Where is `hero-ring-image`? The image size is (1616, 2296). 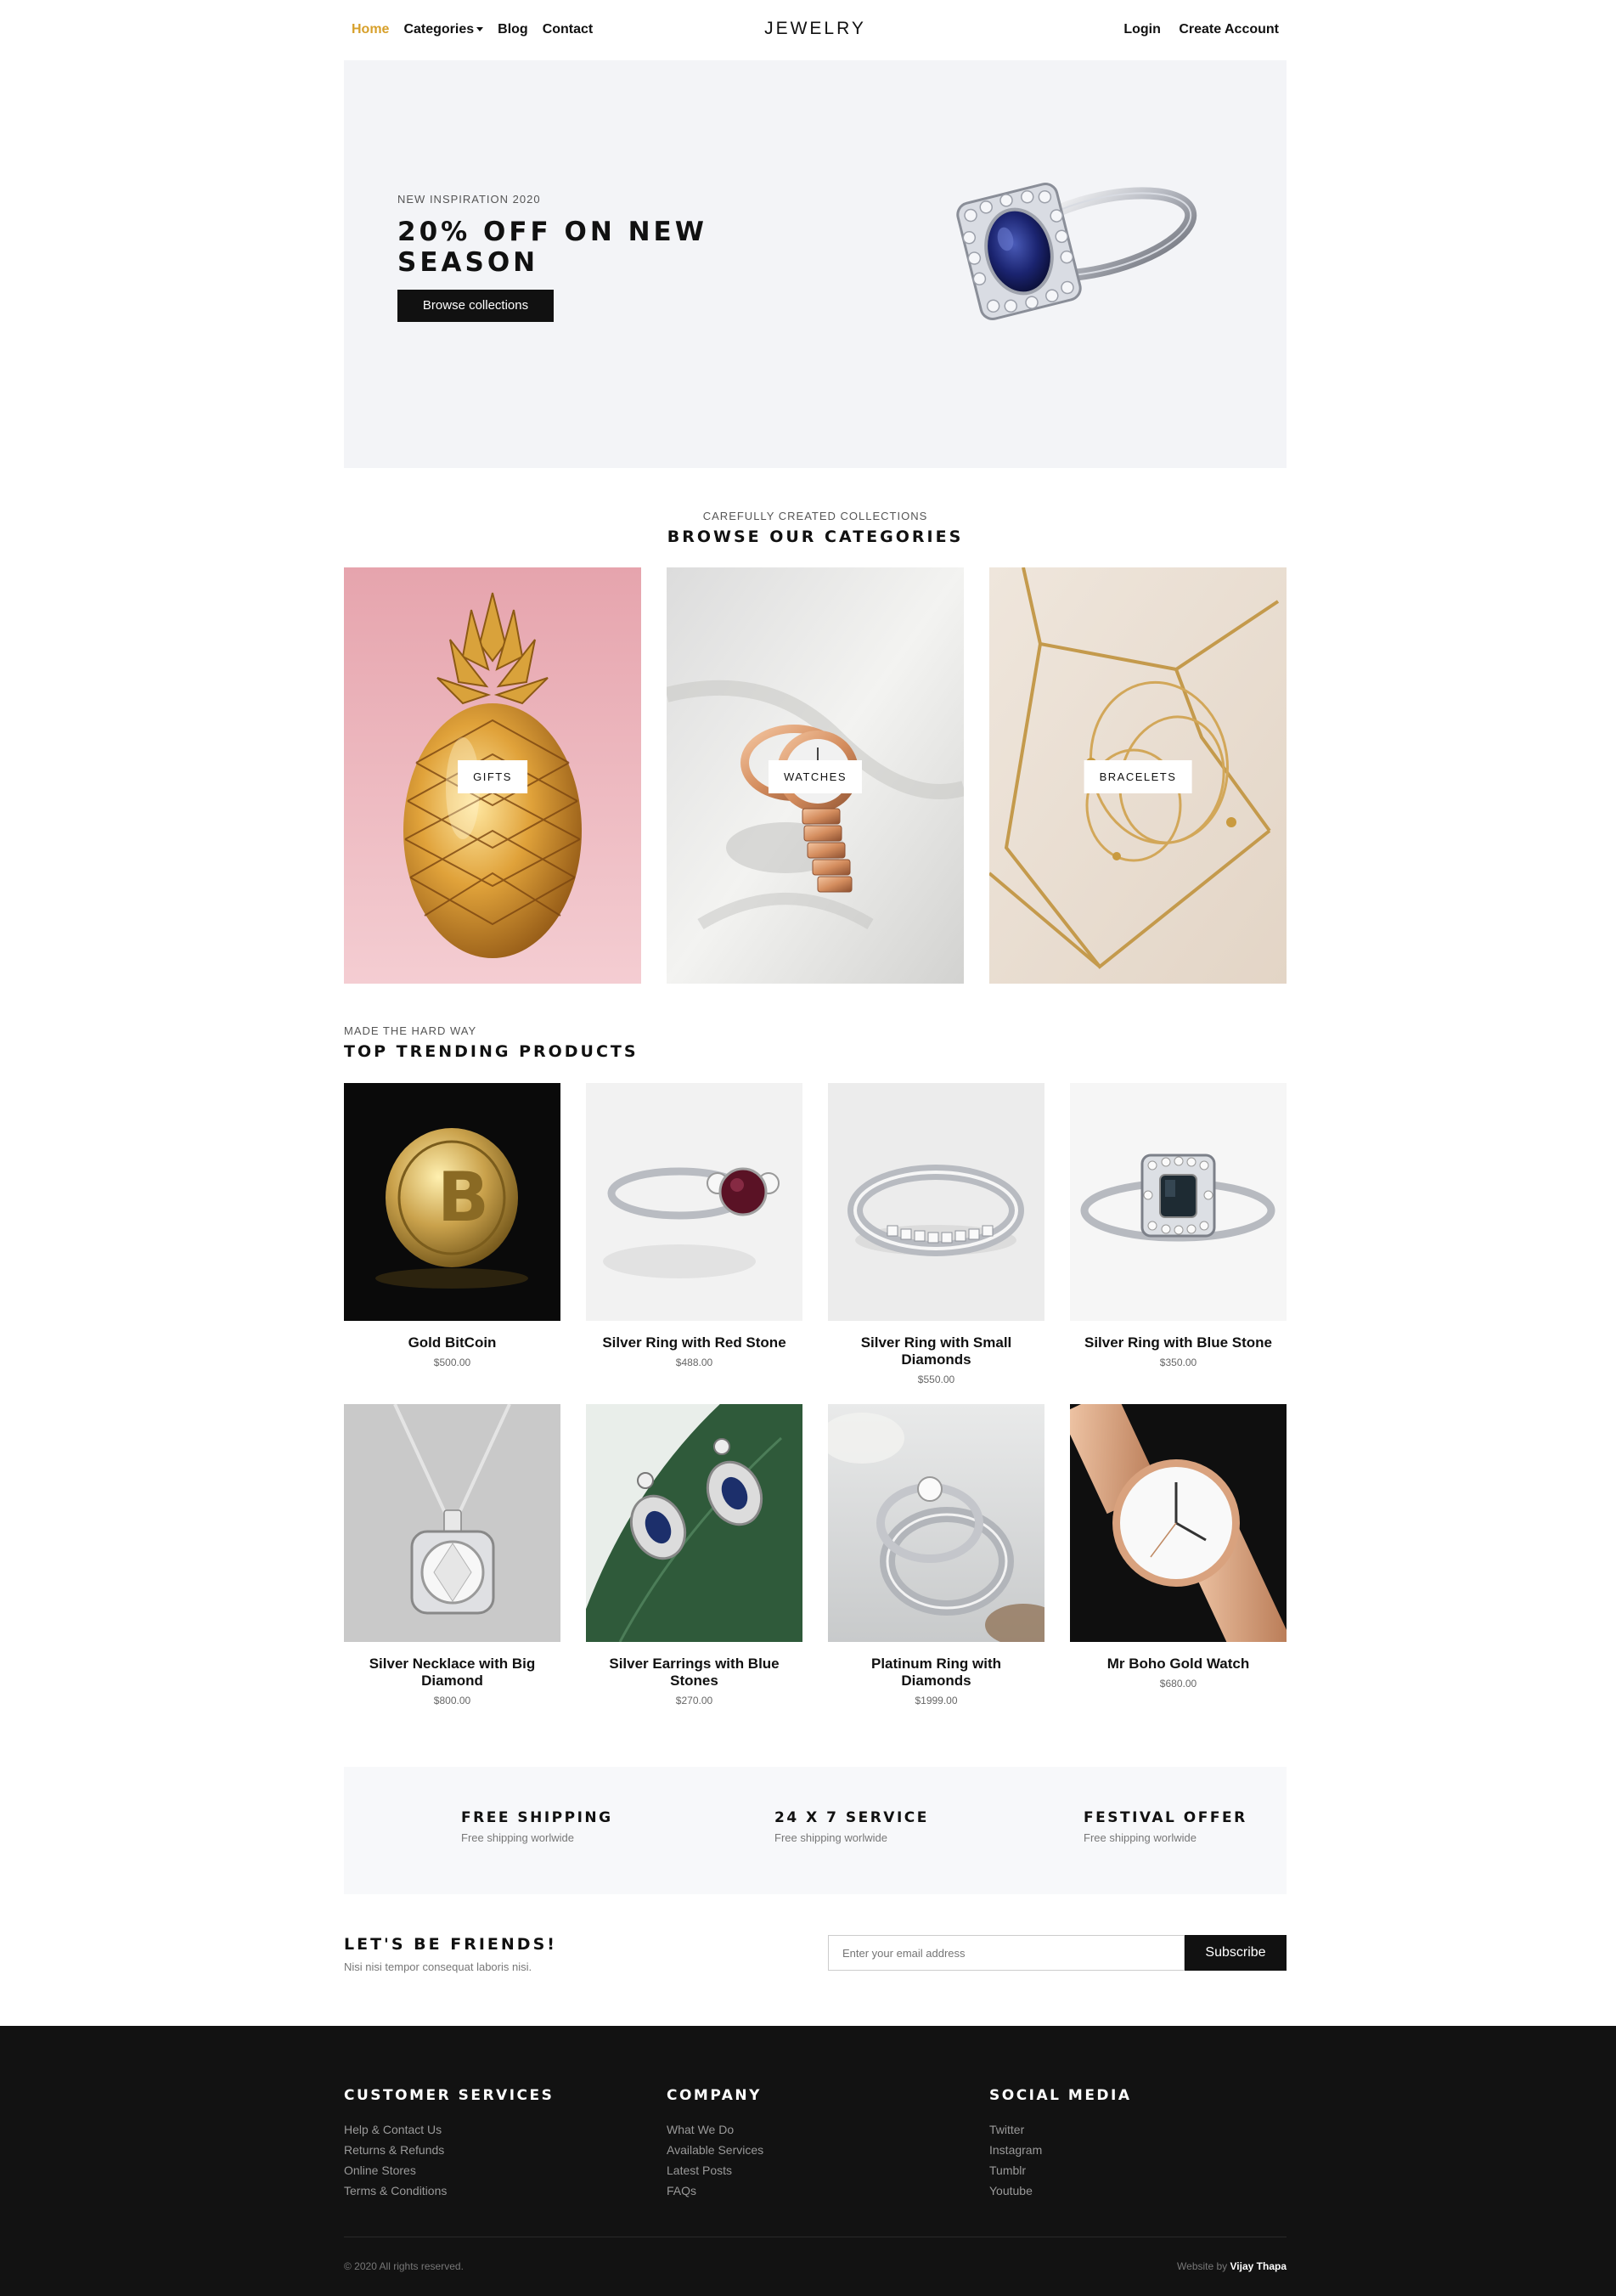 hero-ring-image is located at coordinates (1076, 252).